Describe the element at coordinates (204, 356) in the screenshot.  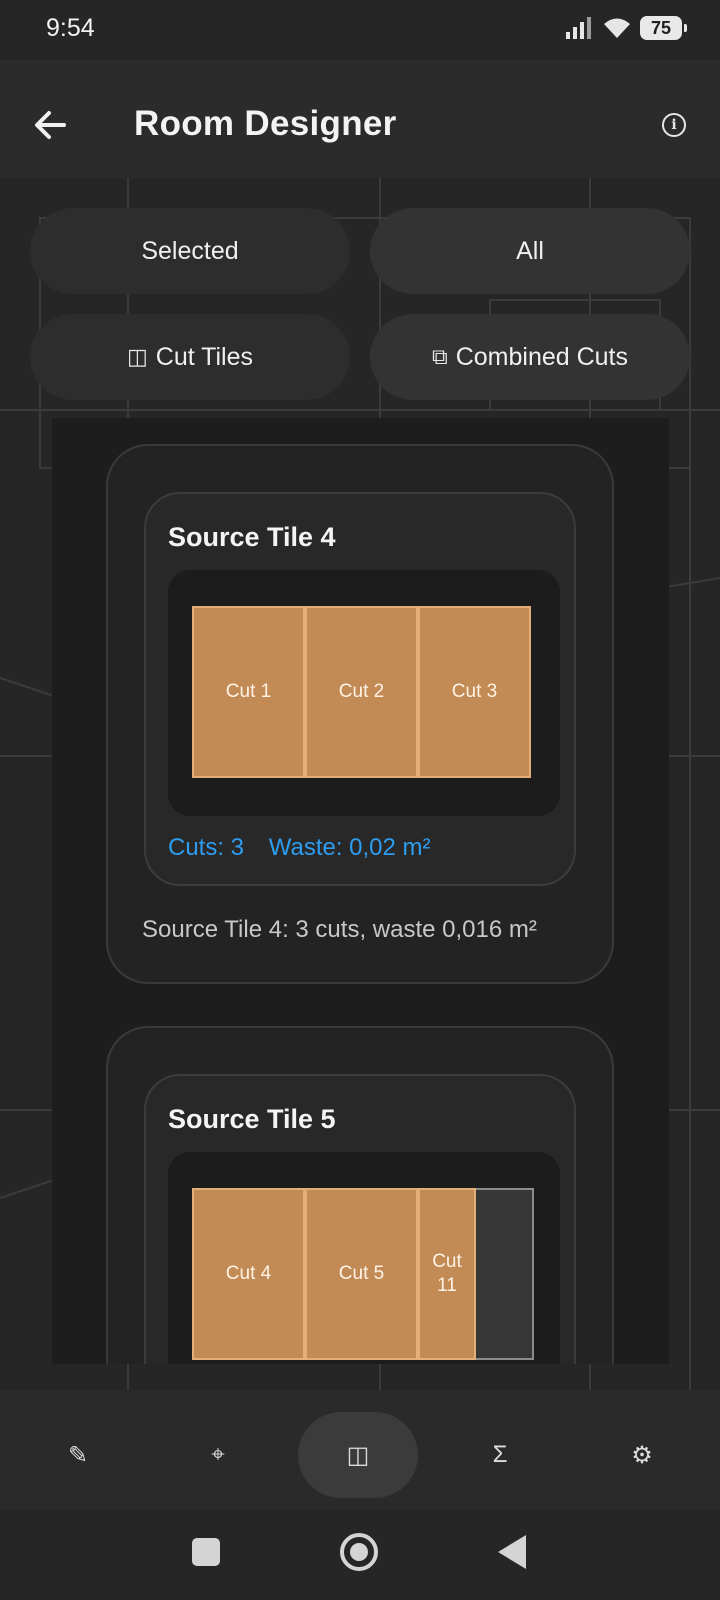
I see `cut-tiles-label: Cut Tiles` at that location.